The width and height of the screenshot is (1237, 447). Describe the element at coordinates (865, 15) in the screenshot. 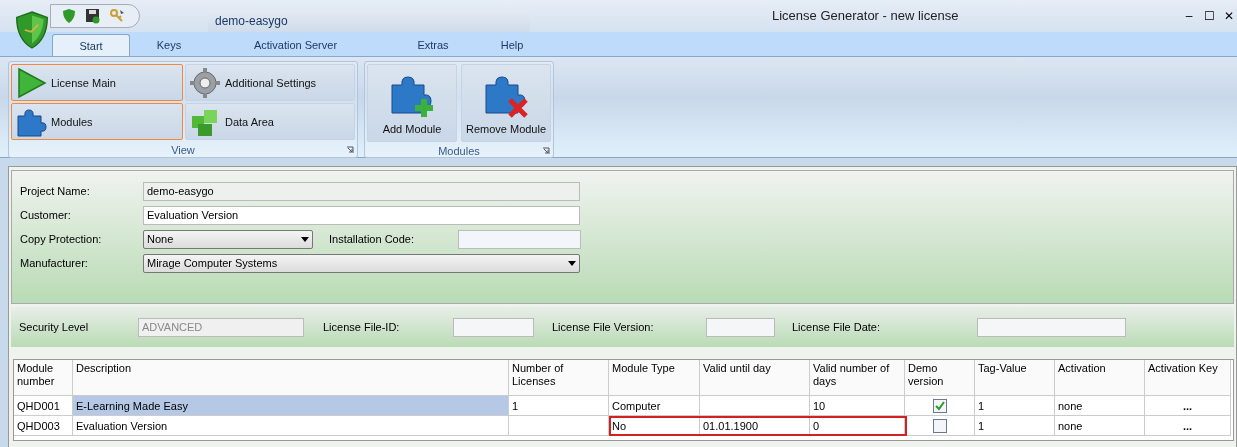

I see `window-title: License Generator - new license` at that location.